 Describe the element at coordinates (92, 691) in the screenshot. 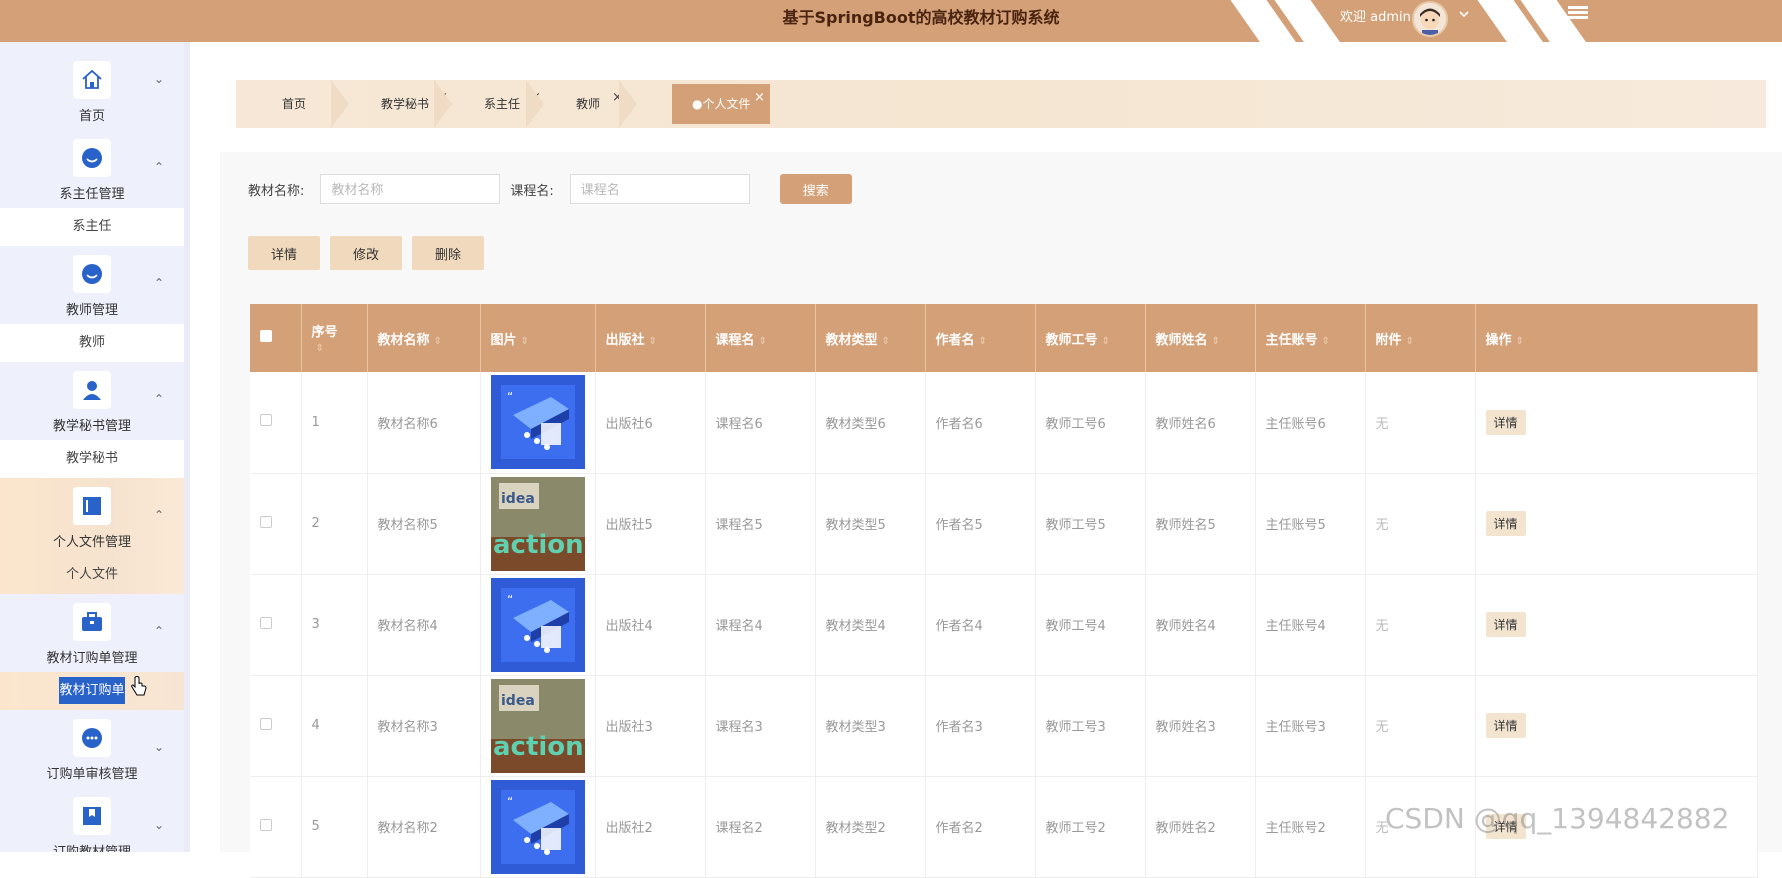

I see `sidebar-subitem-orders: 教材订购单` at that location.